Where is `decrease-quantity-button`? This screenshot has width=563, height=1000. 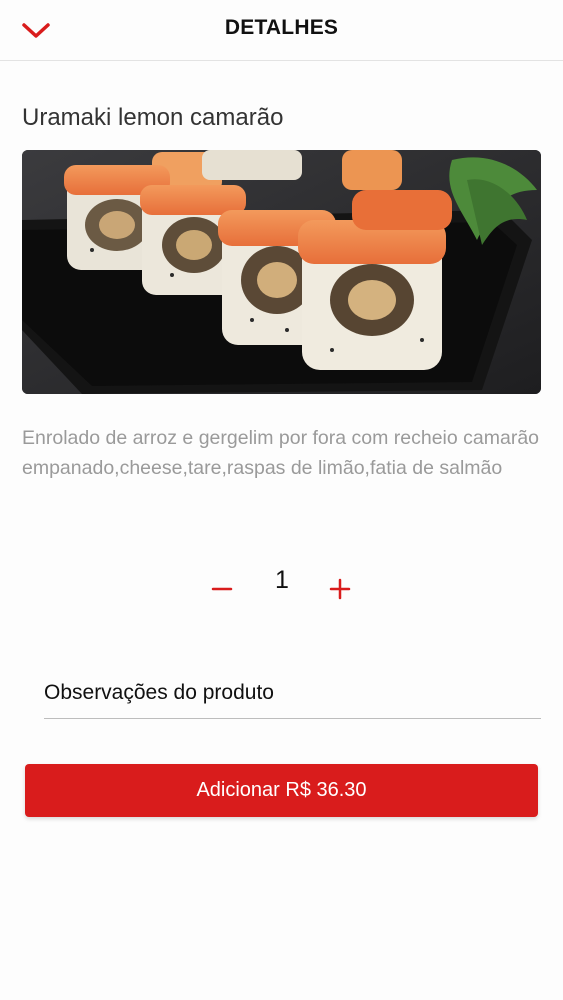
decrease-quantity-button is located at coordinates (222, 589).